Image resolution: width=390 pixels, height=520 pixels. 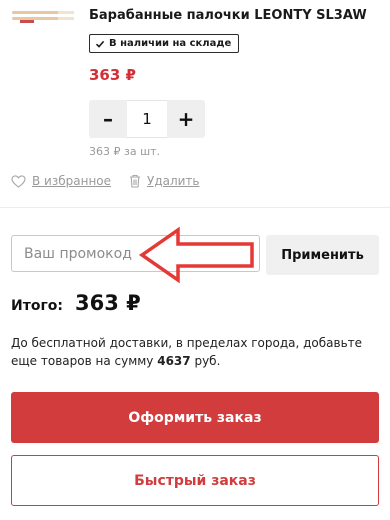 I want to click on product-image, so click(x=43, y=17).